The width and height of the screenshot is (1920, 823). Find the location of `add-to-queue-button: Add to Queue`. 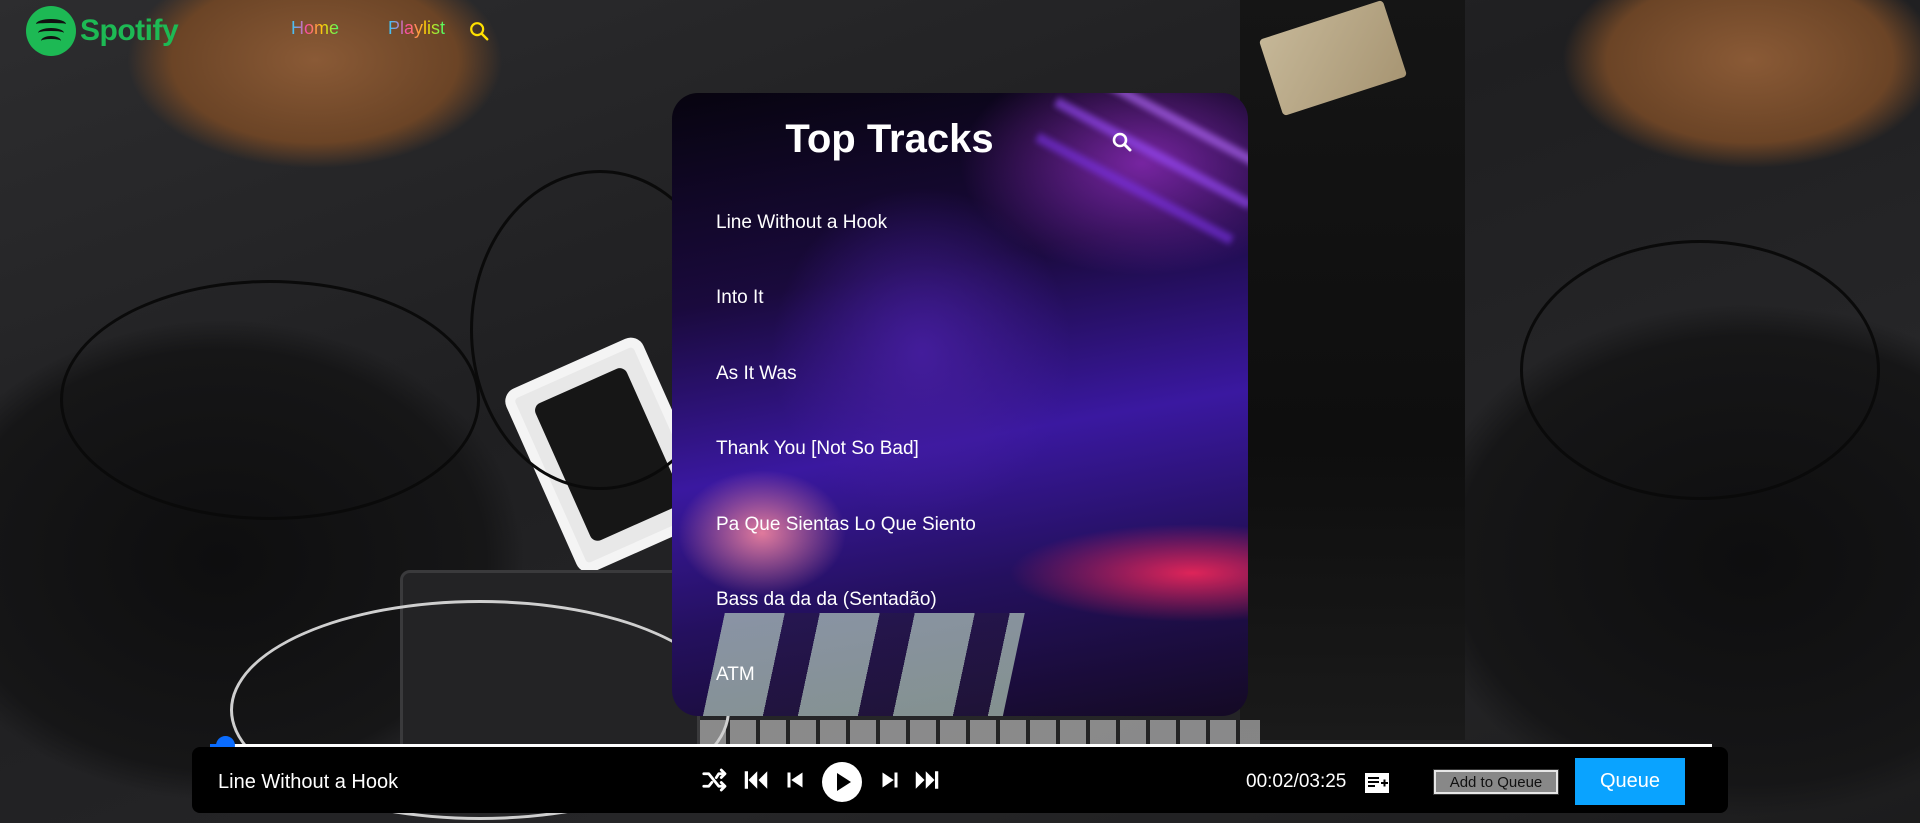

add-to-queue-button: Add to Queue is located at coordinates (1496, 782).